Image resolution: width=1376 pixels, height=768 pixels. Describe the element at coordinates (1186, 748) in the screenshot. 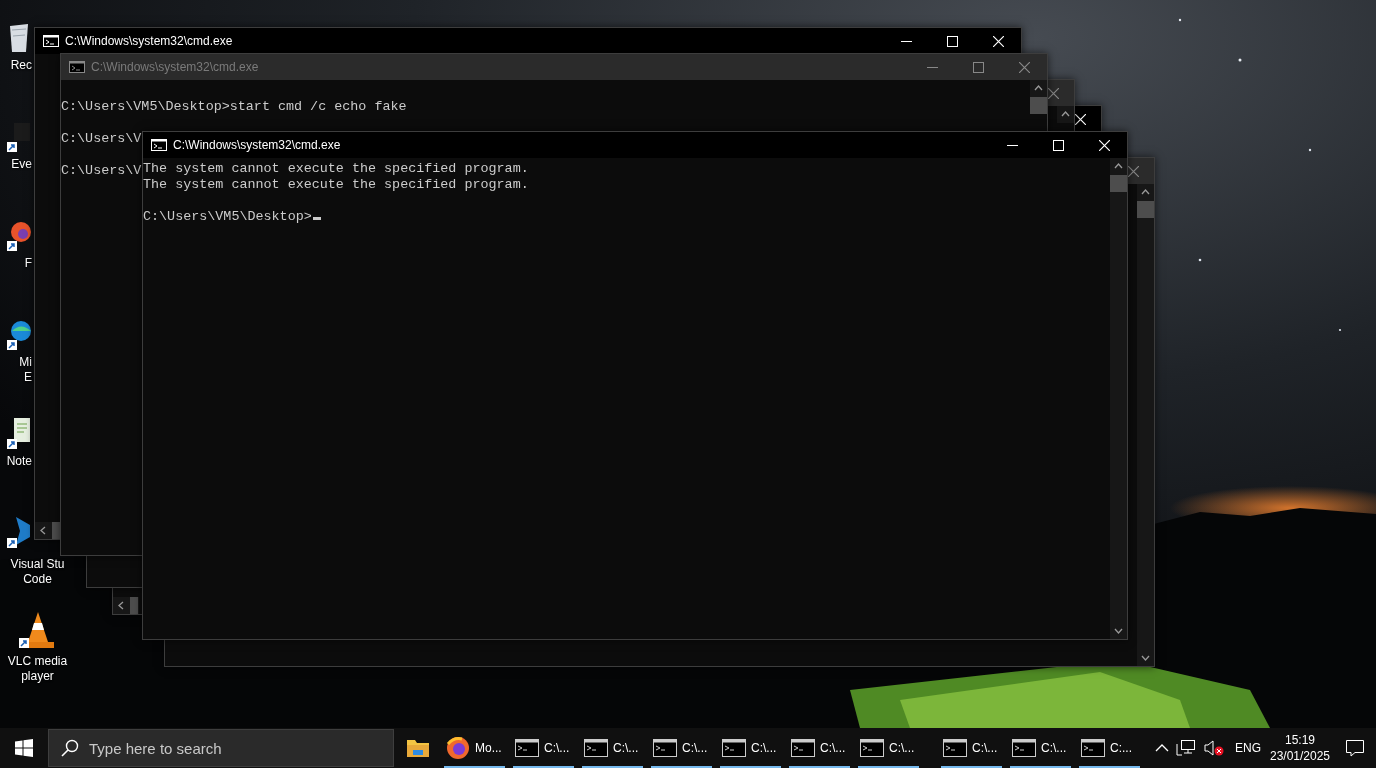

I see `network-icon` at that location.